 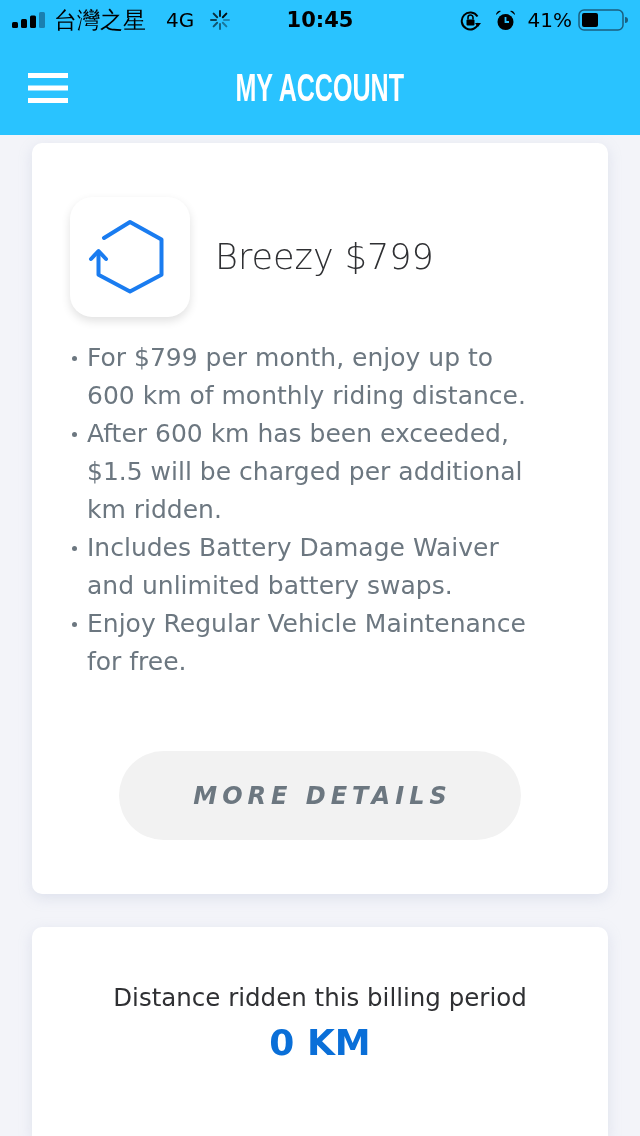 I want to click on more-details-button: MORE DETAILS, so click(x=320, y=795).